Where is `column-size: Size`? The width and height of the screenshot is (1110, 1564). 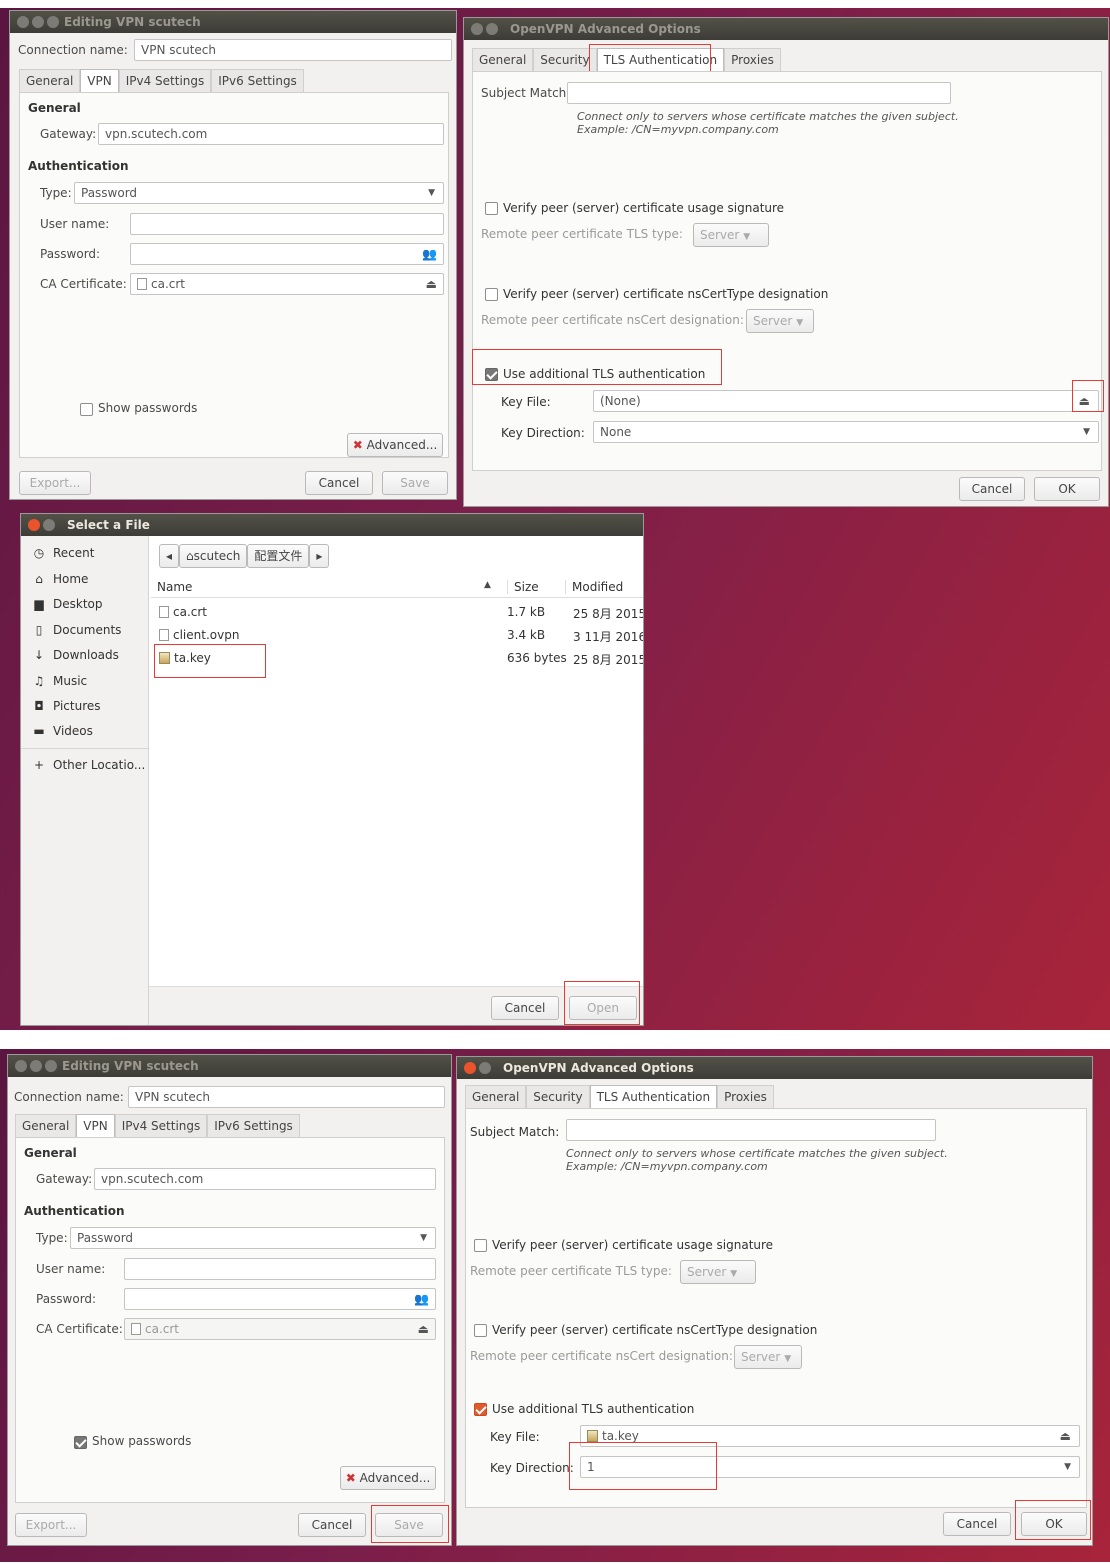 column-size: Size is located at coordinates (523, 587).